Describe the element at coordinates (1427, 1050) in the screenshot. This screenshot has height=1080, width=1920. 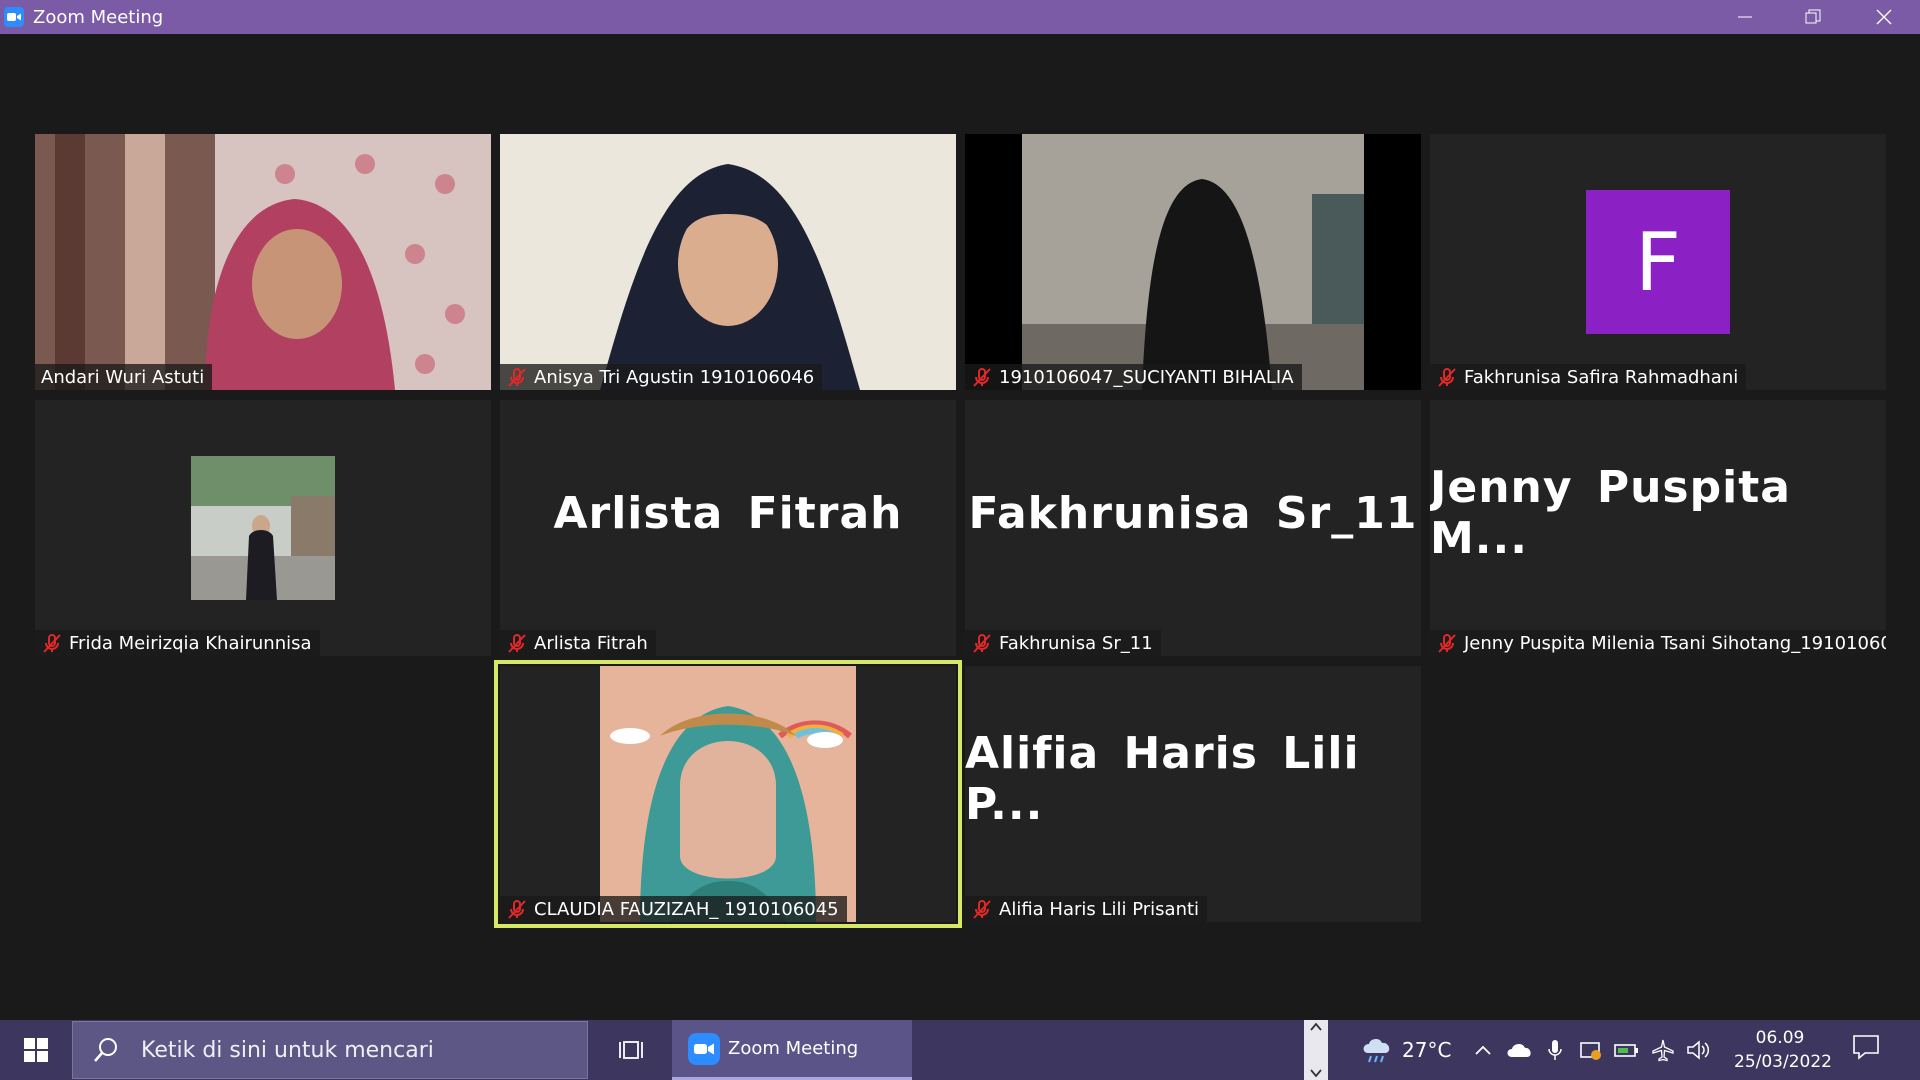
I see `weather-temperature: 27°C` at that location.